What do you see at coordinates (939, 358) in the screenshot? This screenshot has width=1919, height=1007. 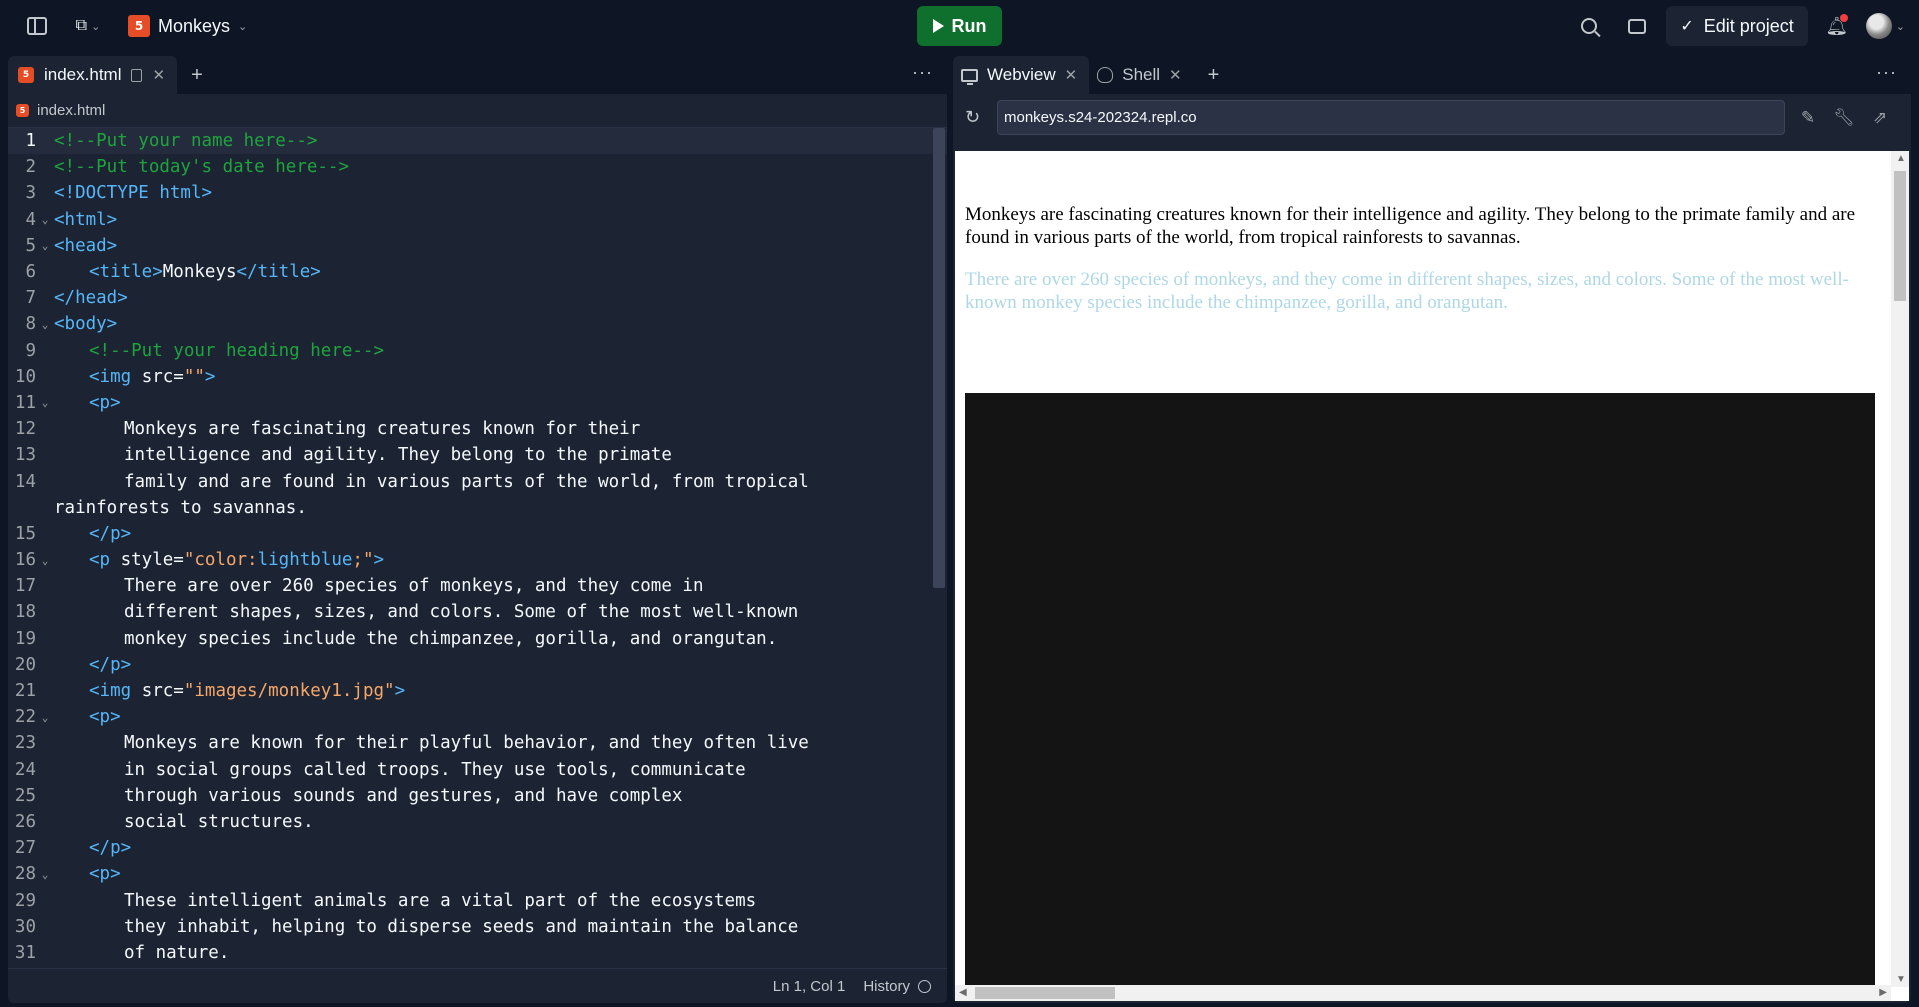 I see `editor-scrollbar` at bounding box center [939, 358].